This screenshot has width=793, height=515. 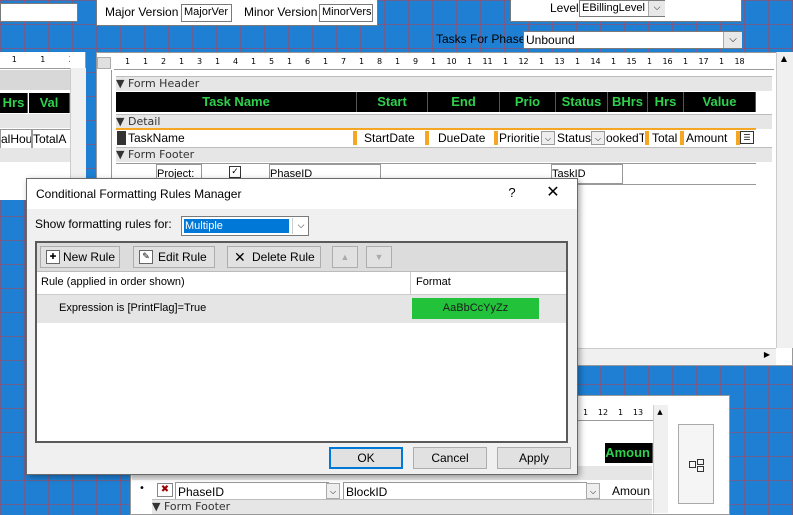 What do you see at coordinates (165, 490) in the screenshot?
I see `bottom-record-icon: ✖` at bounding box center [165, 490].